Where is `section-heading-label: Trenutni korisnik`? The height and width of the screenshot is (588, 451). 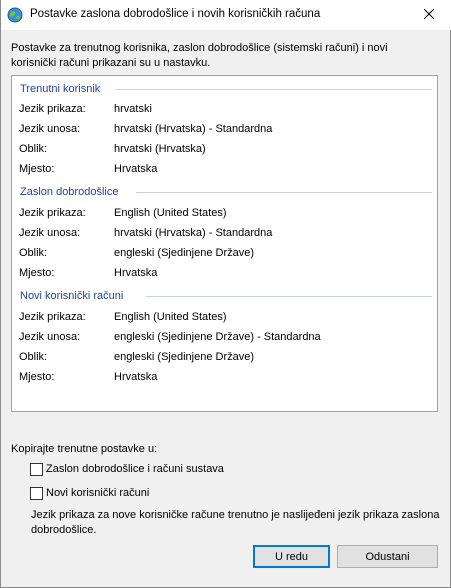 section-heading-label: Trenutni korisnik is located at coordinates (60, 89).